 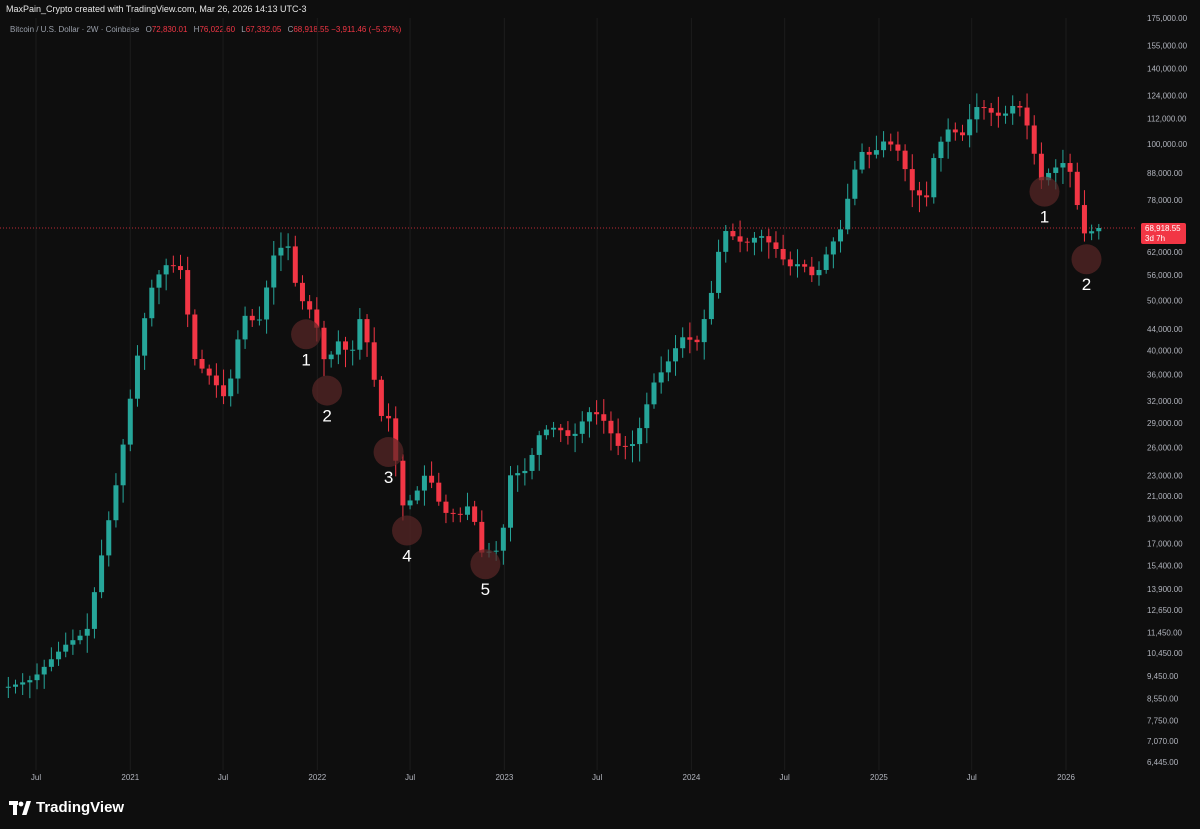 I want to click on x-tick-label: 2021, so click(x=130, y=777).